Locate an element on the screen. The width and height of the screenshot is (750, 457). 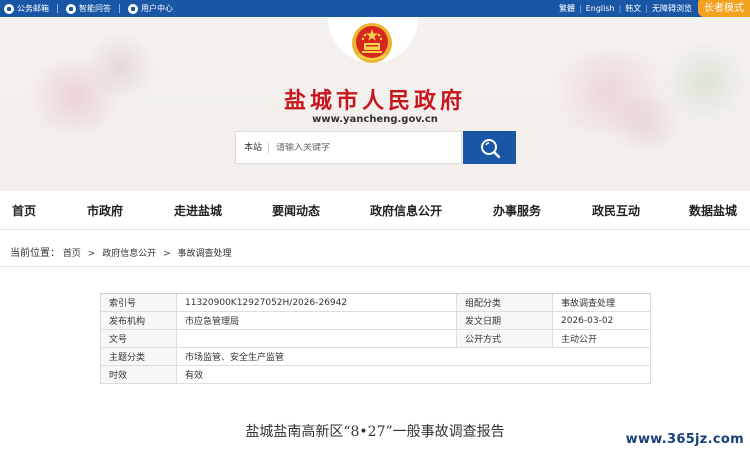
mail-link: 公务邮箱 is located at coordinates (26, 8).